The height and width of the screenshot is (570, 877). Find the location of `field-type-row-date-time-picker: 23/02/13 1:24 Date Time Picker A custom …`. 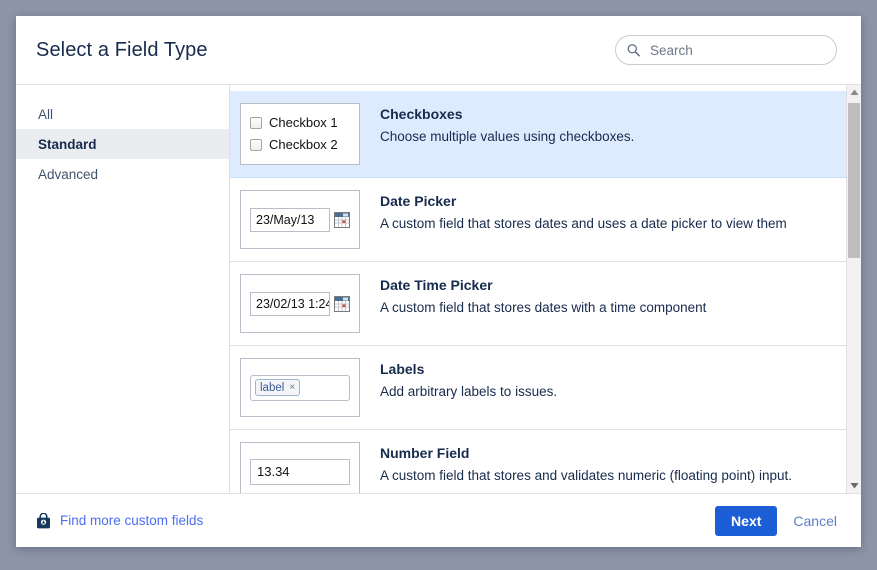

field-type-row-date-time-picker: 23/02/13 1:24 Date Time Picker A custom … is located at coordinates (538, 304).